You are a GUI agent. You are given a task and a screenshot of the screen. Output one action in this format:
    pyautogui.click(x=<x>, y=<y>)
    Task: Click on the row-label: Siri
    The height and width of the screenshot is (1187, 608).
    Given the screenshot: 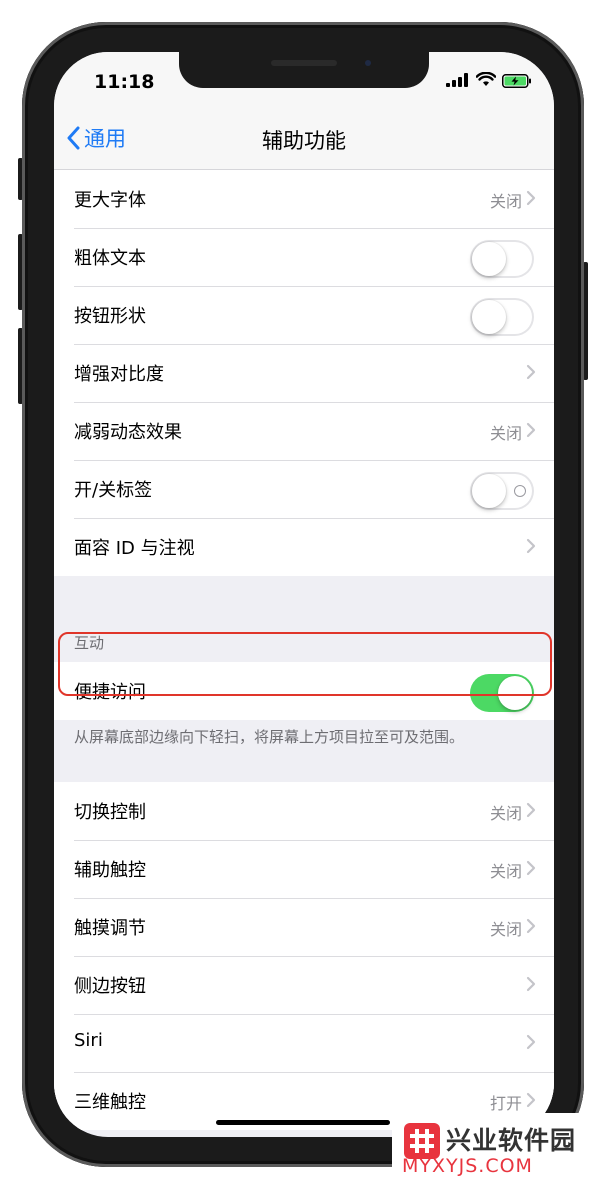 What is the action you would take?
    pyautogui.click(x=88, y=1040)
    